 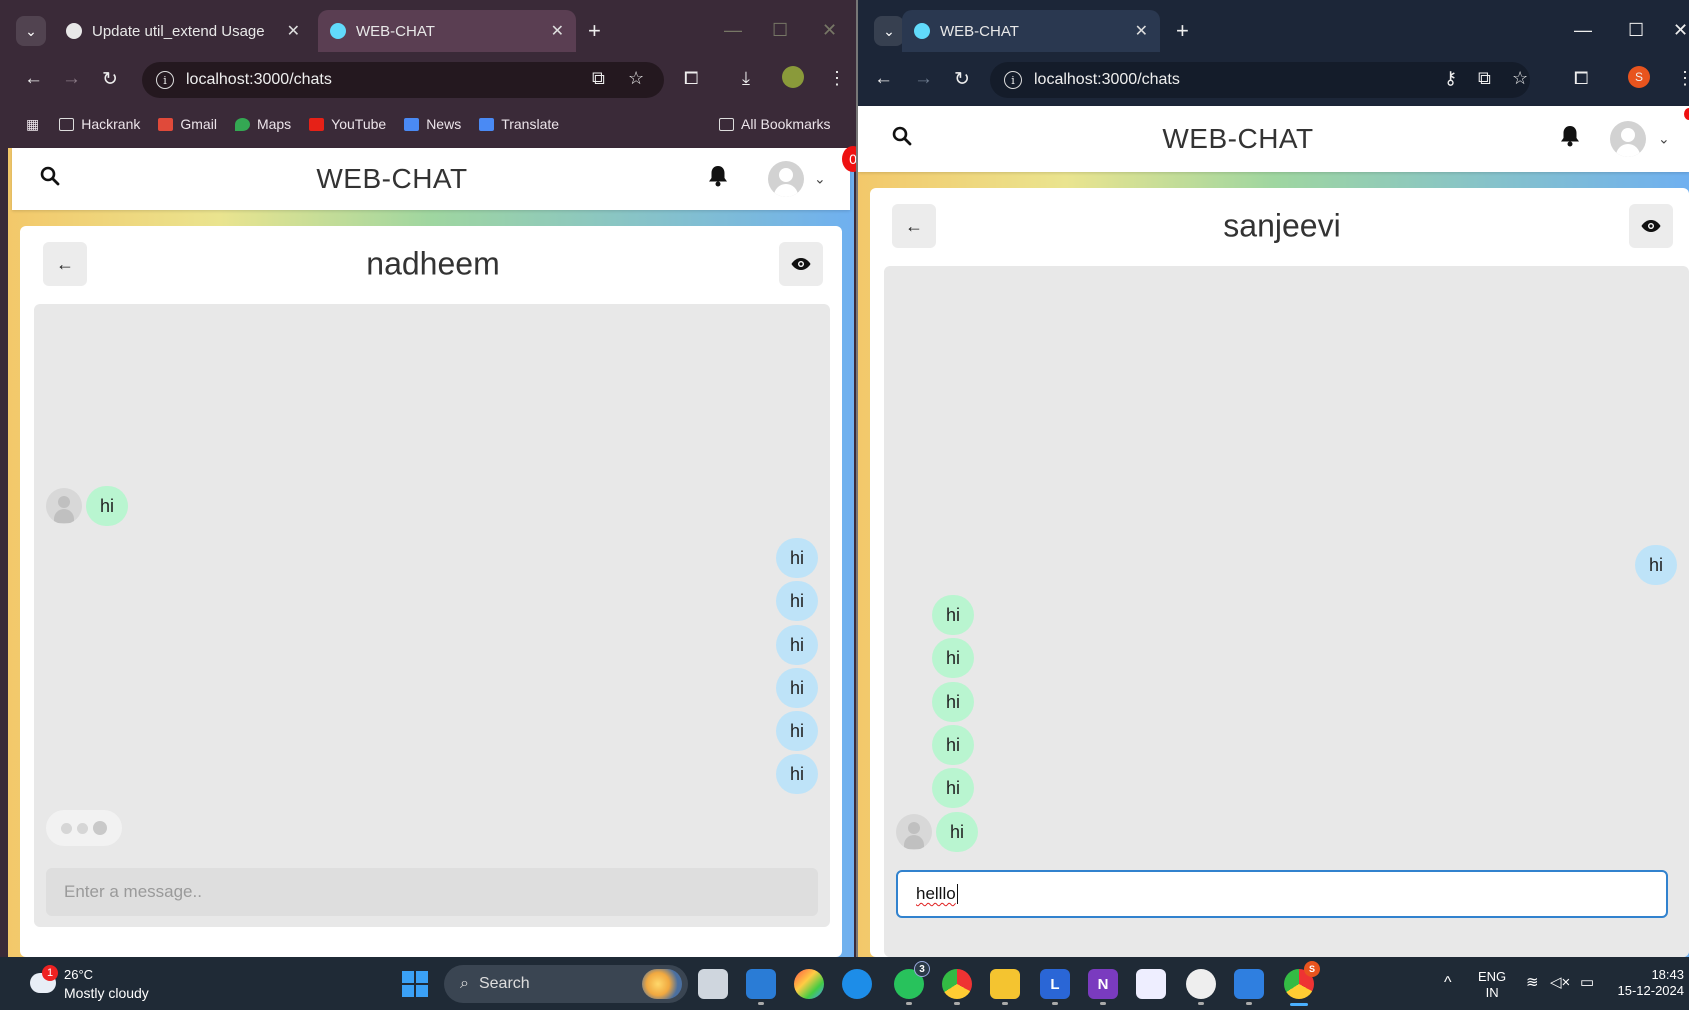 I want to click on message-sent: hi, so click(x=796, y=731).